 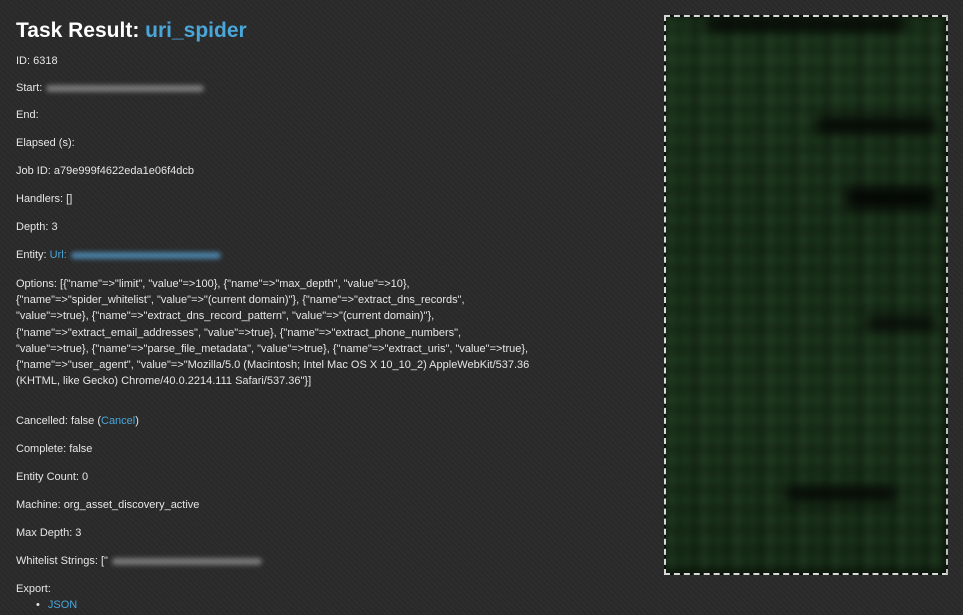 I want to click on handlers-field: Handlers: [], so click(x=44, y=199).